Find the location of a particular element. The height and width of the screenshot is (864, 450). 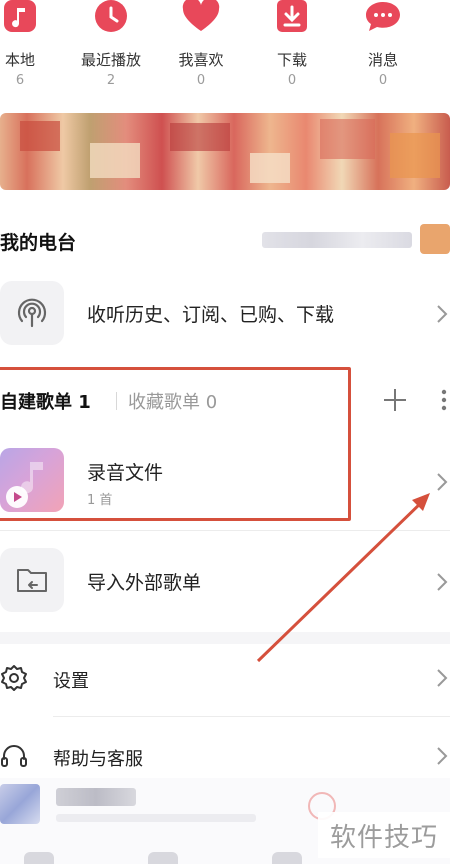

mini-player-subtitle-blurred is located at coordinates (156, 818).